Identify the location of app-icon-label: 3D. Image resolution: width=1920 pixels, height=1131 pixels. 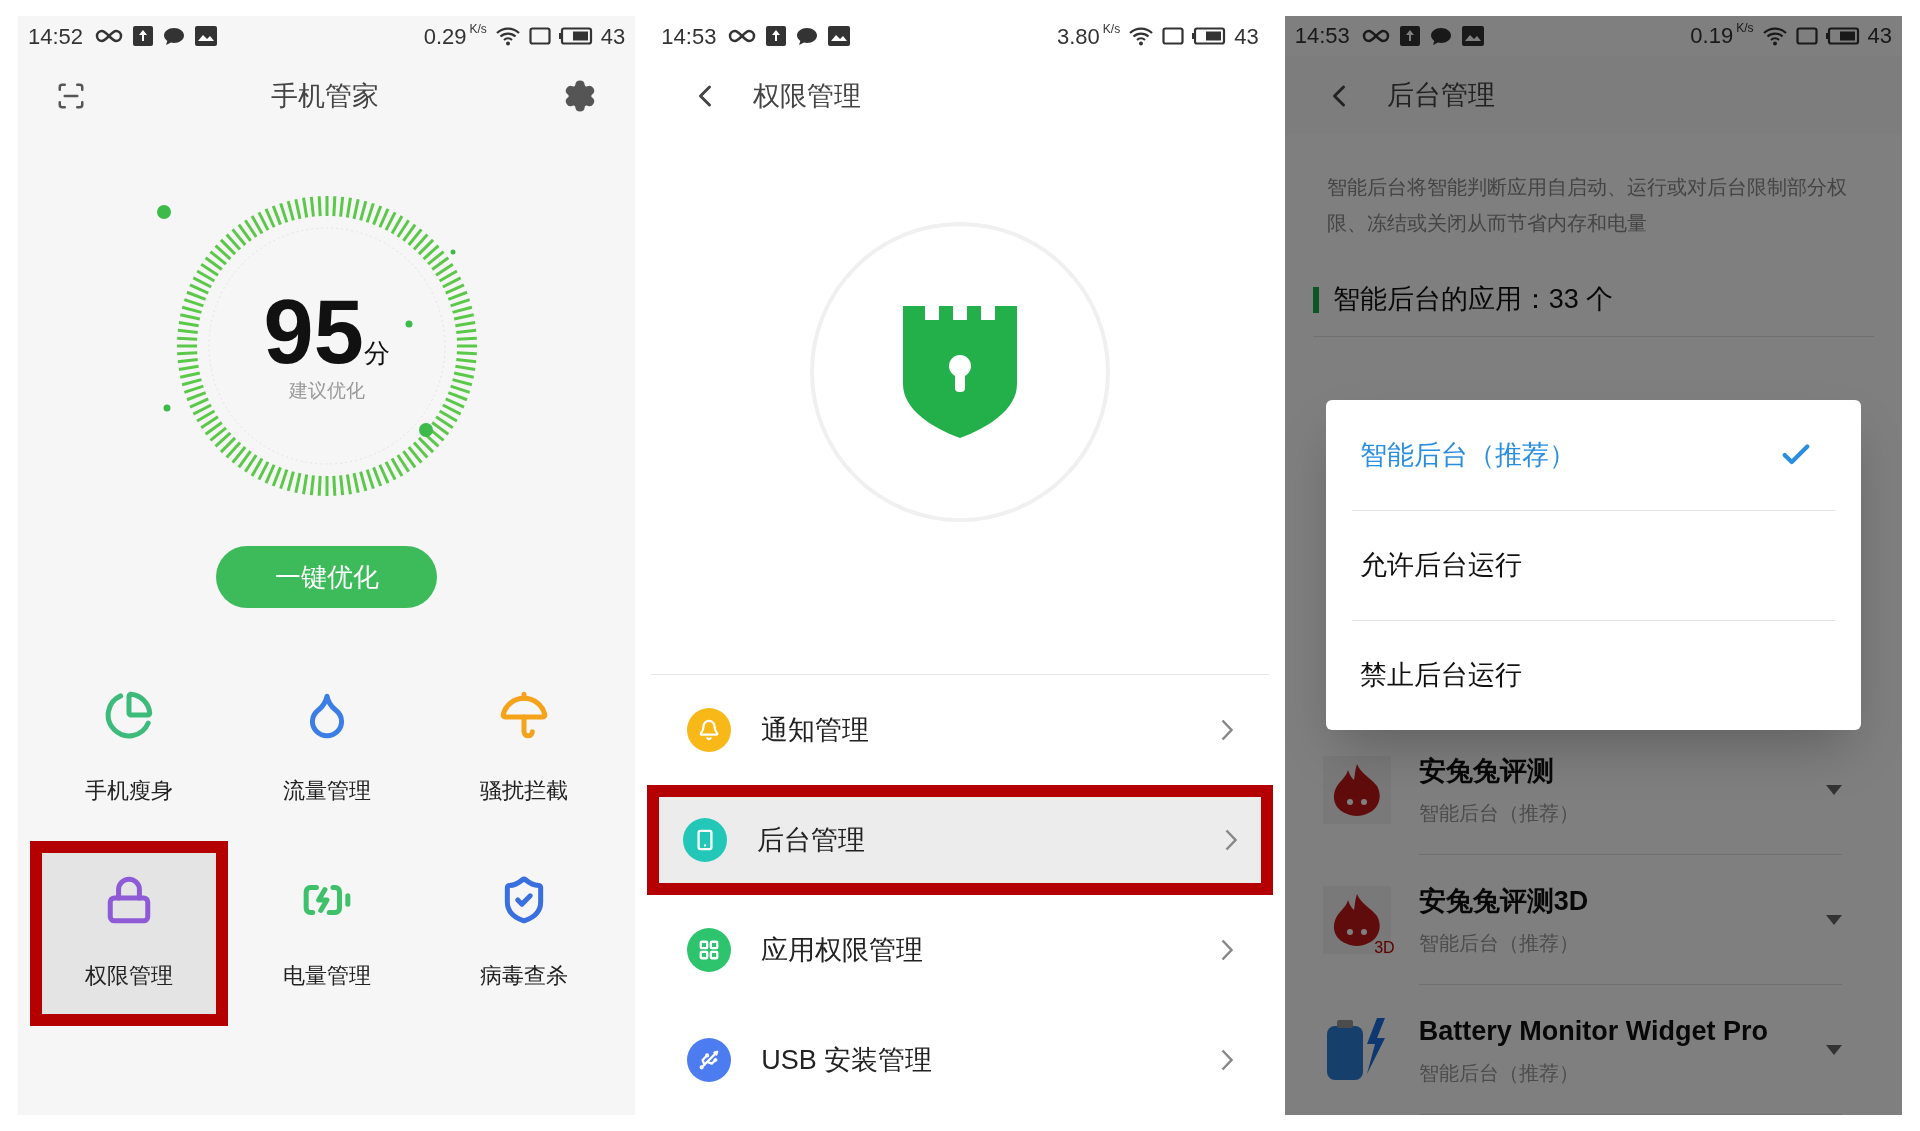
(1384, 948).